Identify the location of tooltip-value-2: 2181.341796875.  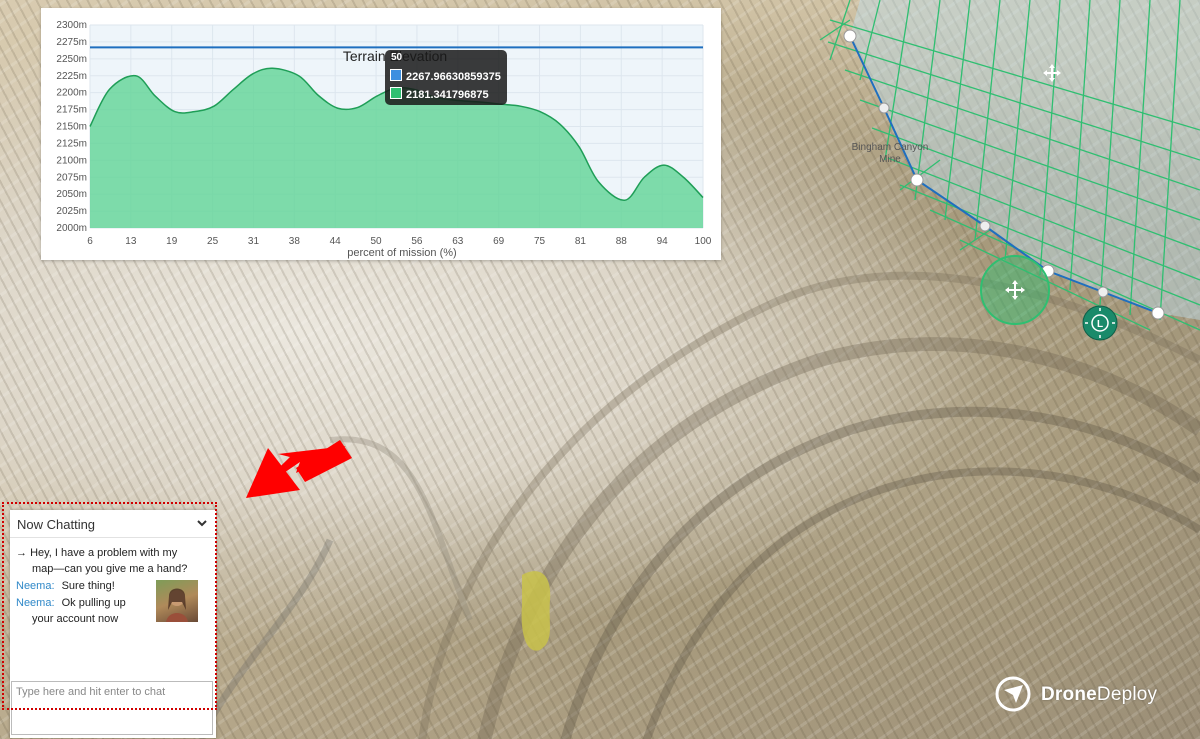
(447, 95).